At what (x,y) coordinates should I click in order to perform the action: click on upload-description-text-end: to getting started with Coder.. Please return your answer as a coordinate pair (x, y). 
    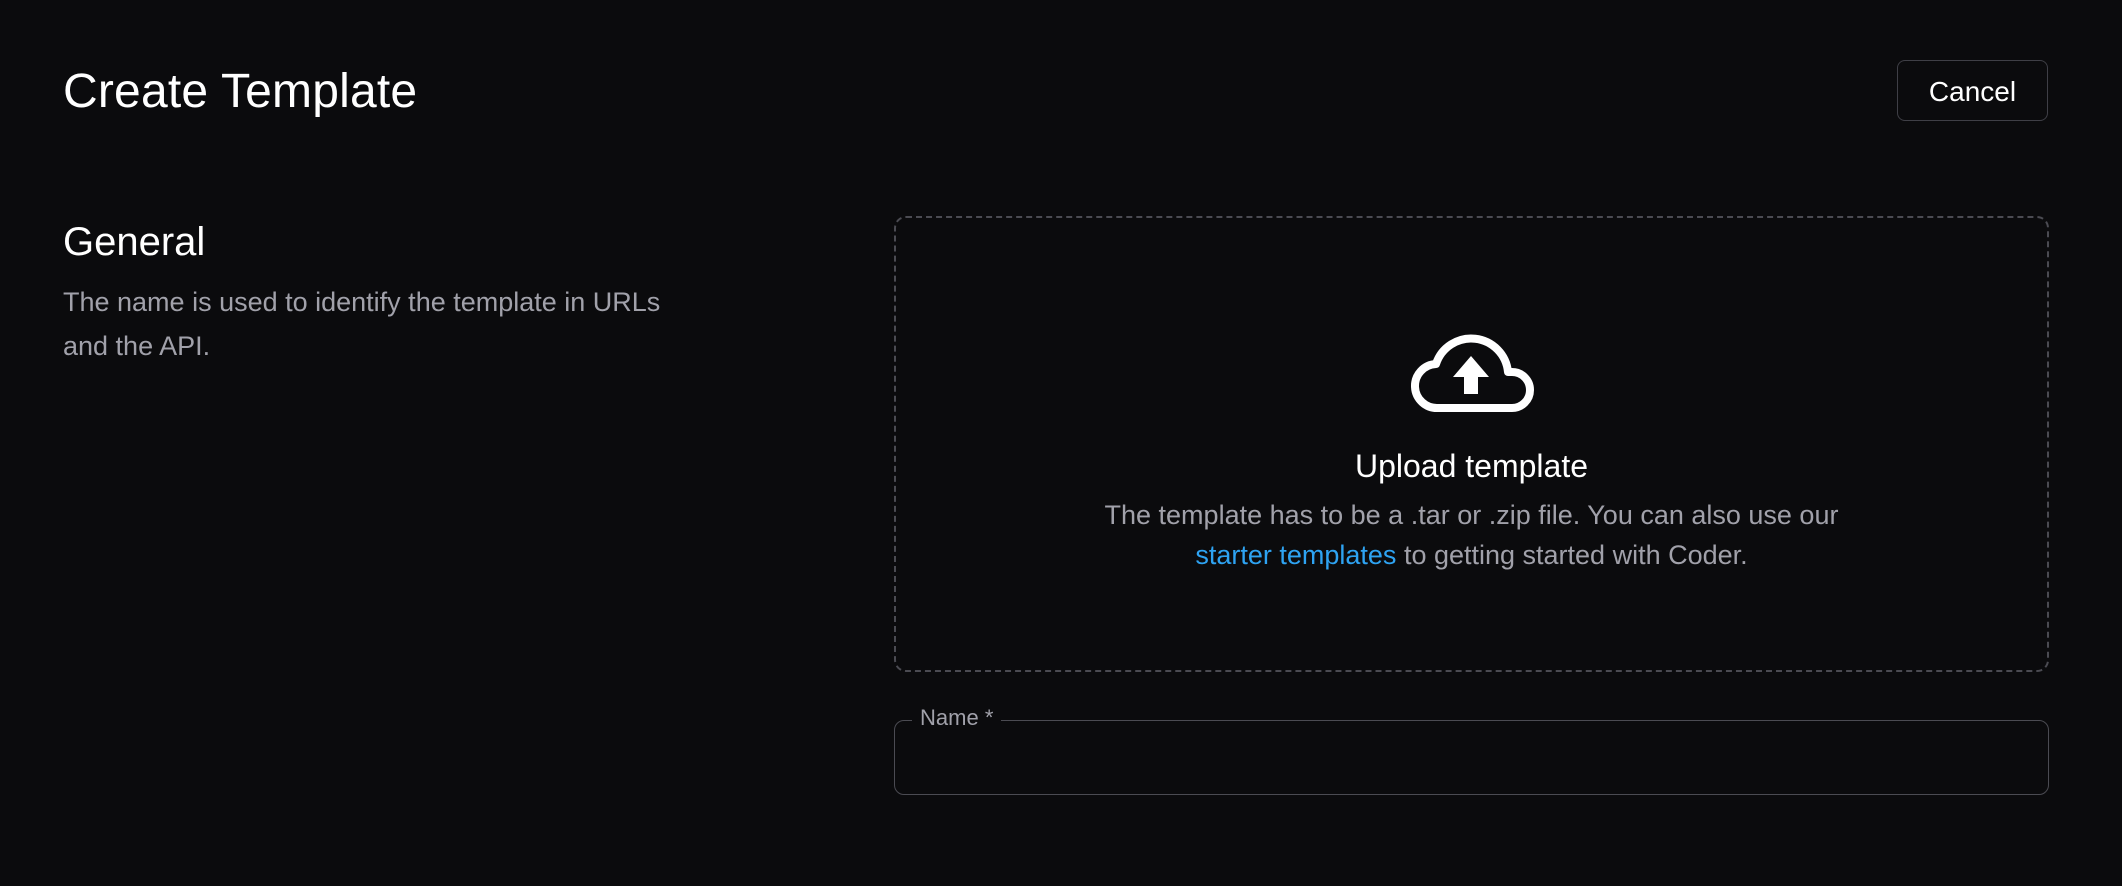
    Looking at the image, I should click on (1572, 555).